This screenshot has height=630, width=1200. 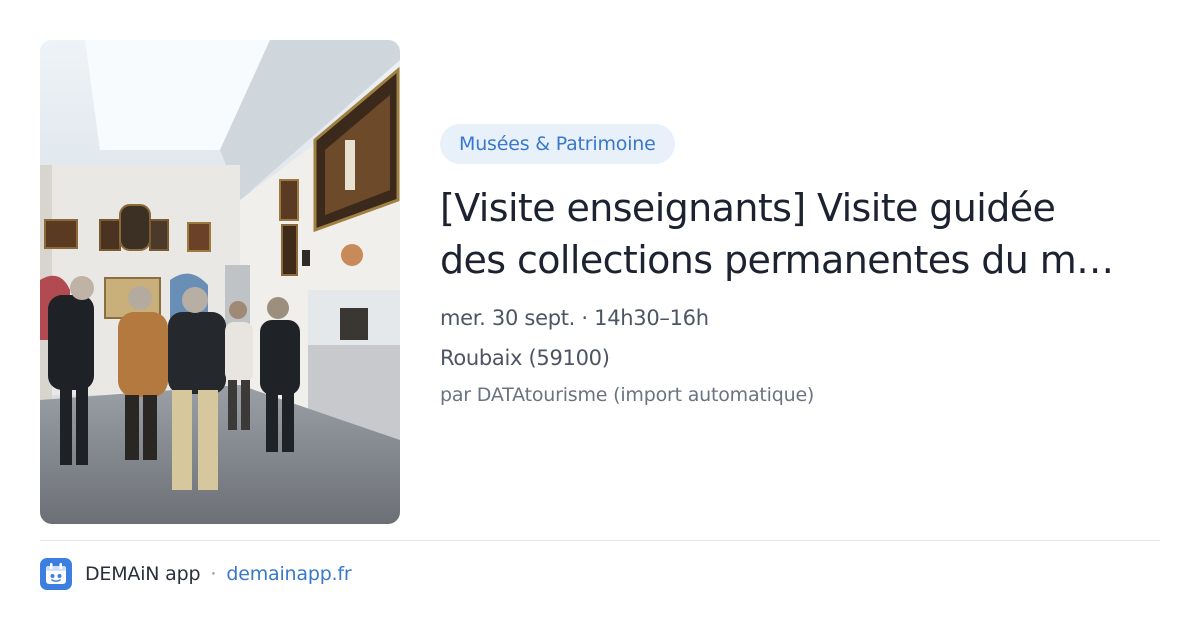 I want to click on footer: DEMAiN app · demainapp.fr, so click(x=196, y=574).